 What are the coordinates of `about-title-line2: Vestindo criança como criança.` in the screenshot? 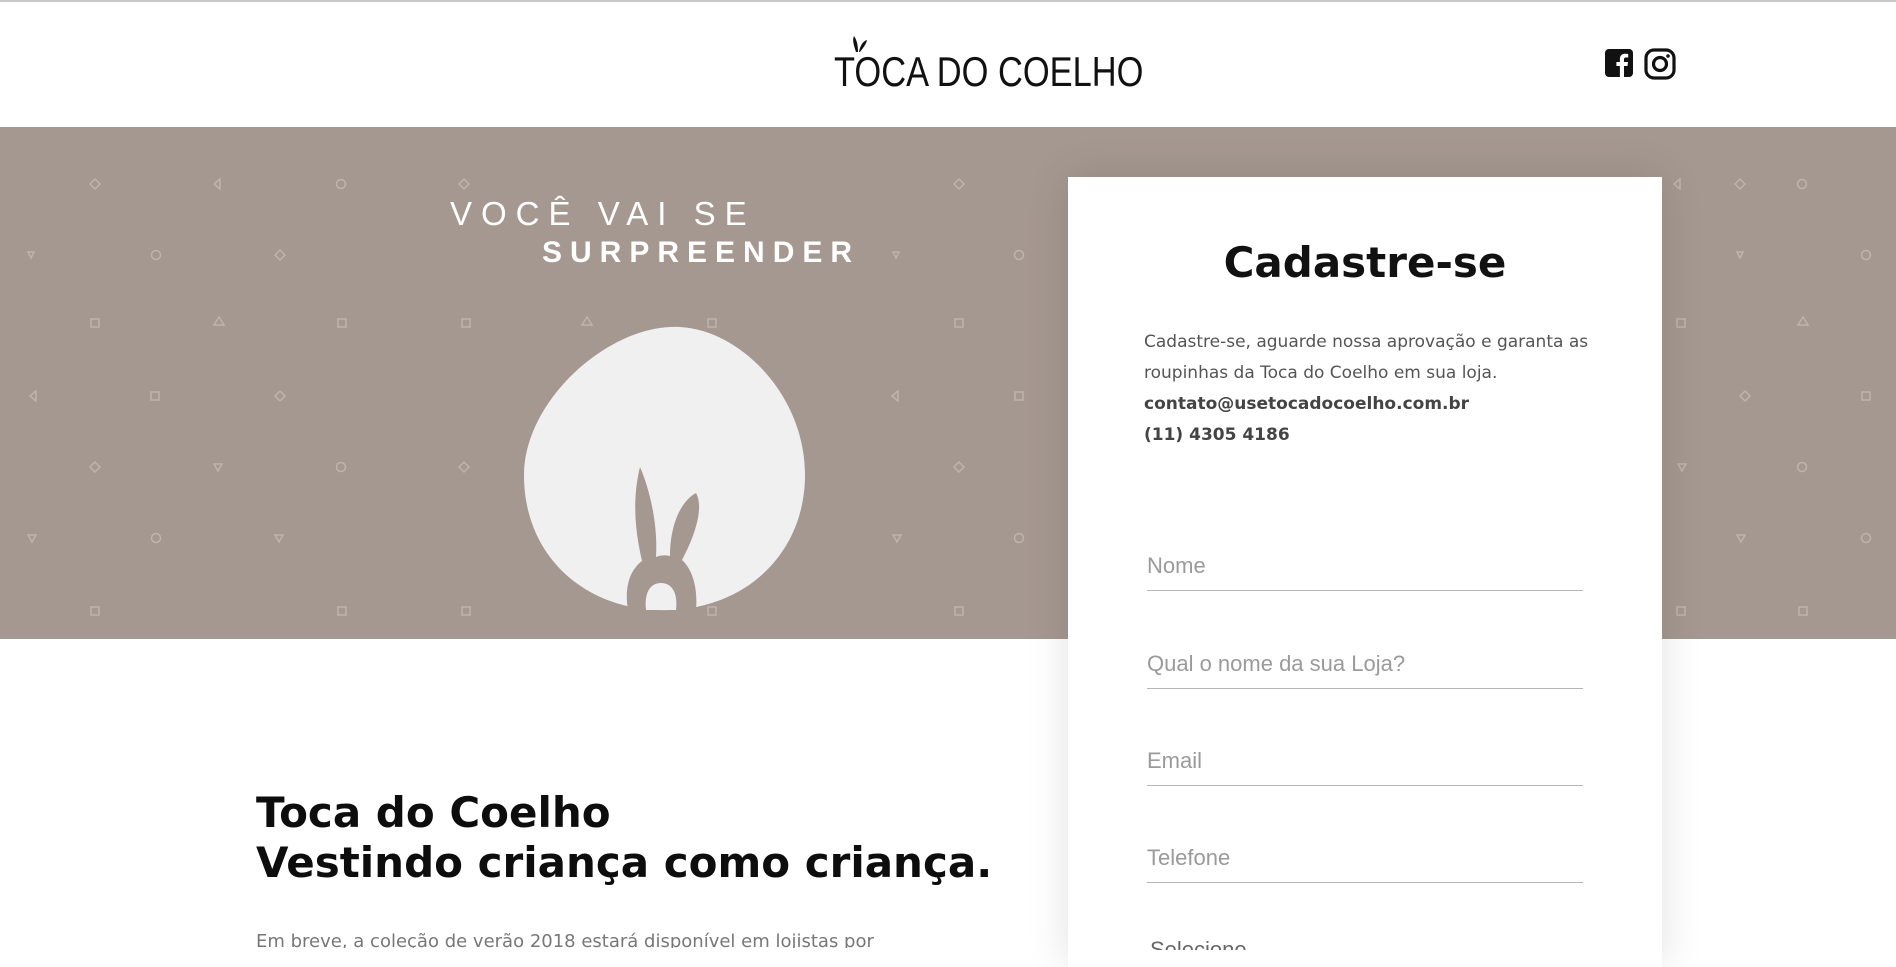 It's located at (624, 862).